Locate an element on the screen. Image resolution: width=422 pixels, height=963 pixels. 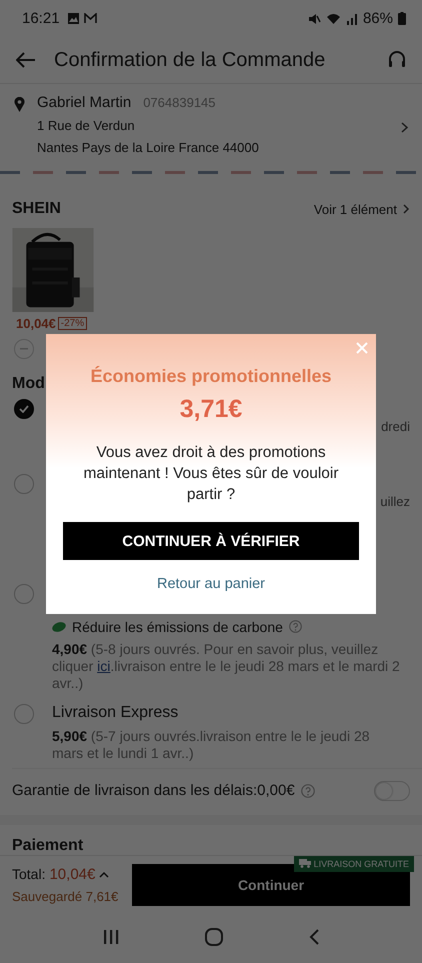
mail-icon is located at coordinates (90, 18).